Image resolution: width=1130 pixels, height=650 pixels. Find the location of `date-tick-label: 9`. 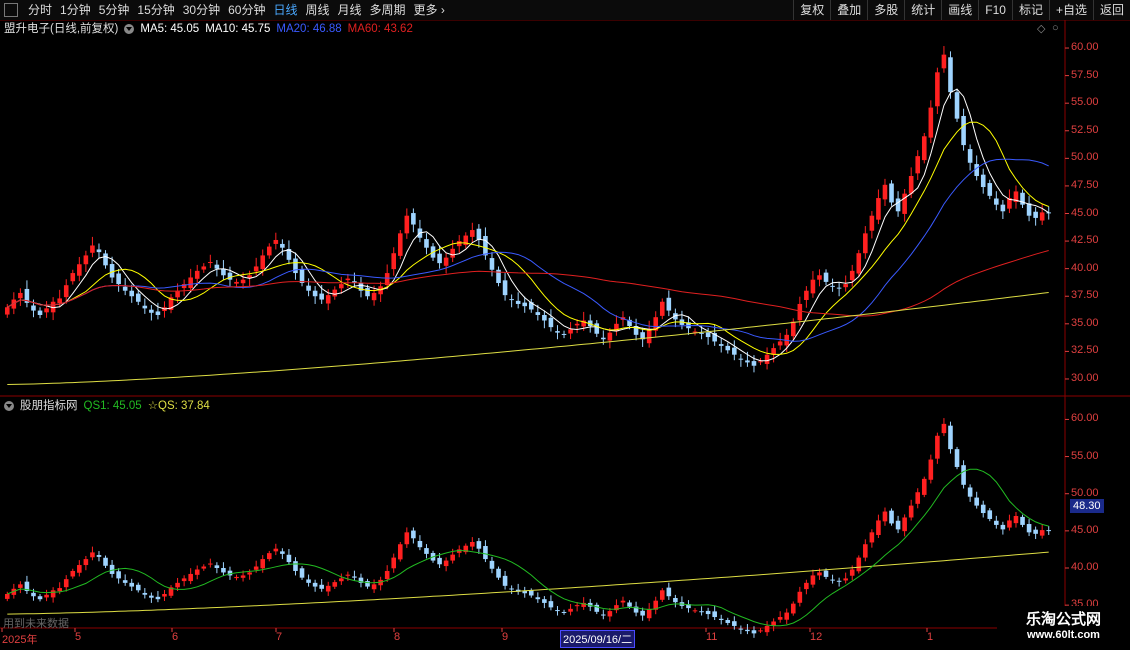

date-tick-label: 9 is located at coordinates (505, 637).